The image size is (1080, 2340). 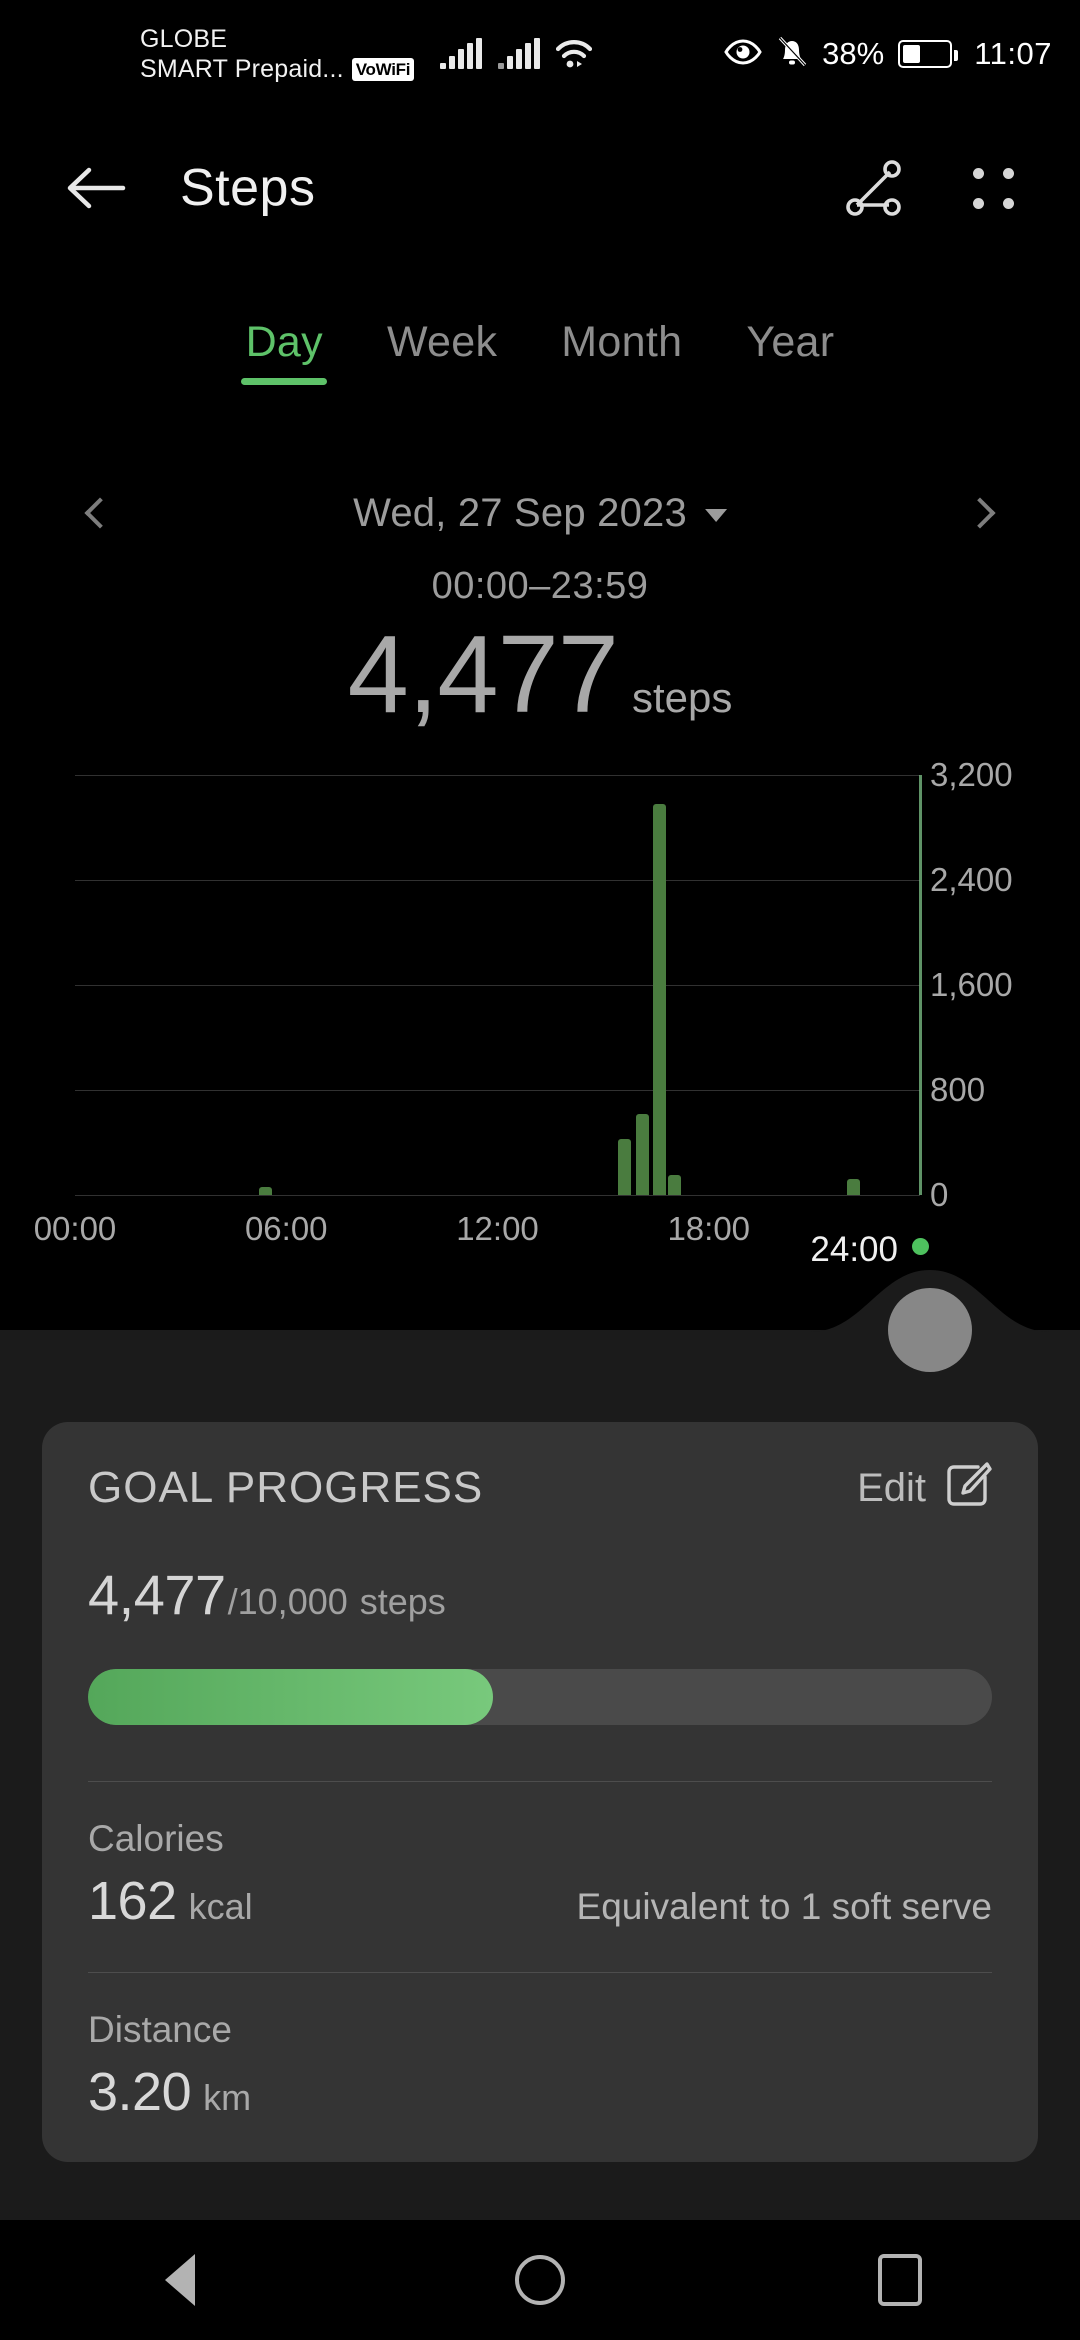 What do you see at coordinates (184, 38) in the screenshot?
I see `carrier-name-primary: GLOBE` at bounding box center [184, 38].